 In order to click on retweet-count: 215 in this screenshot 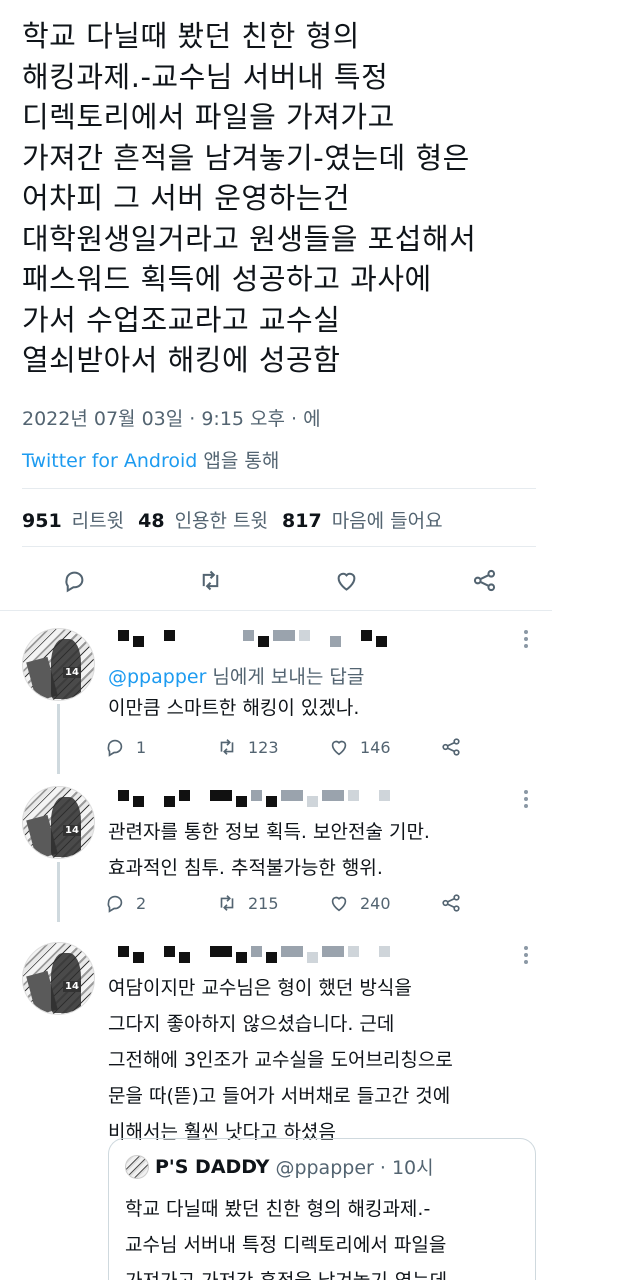, I will do `click(263, 903)`.